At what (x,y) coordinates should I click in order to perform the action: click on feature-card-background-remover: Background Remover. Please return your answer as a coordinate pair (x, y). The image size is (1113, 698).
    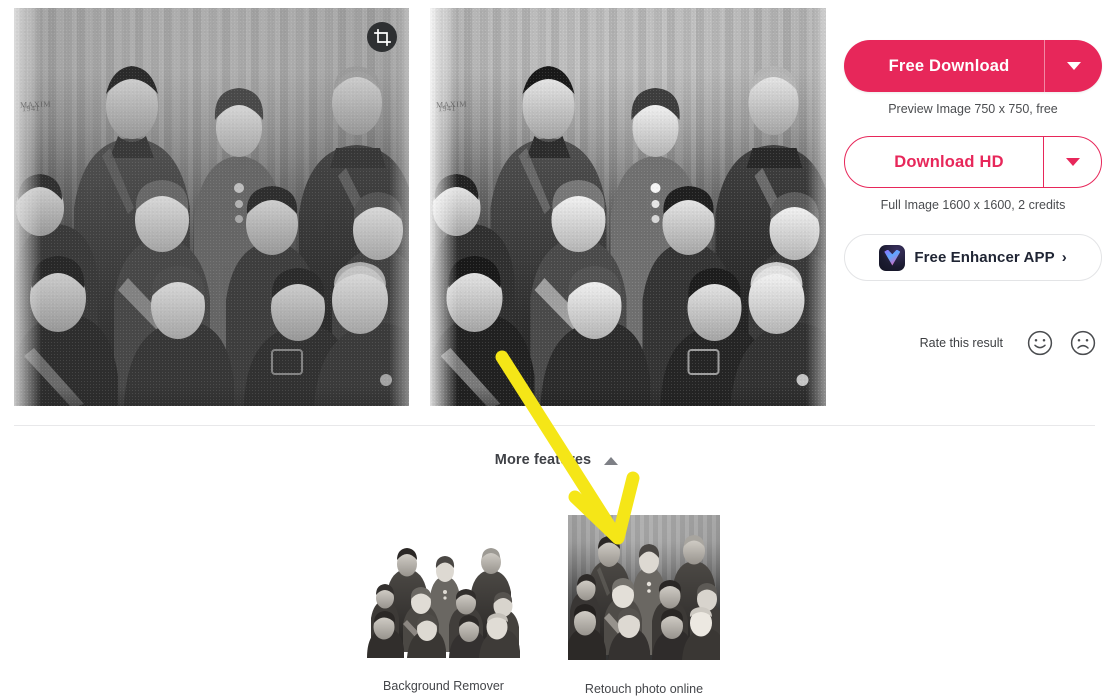
    Looking at the image, I should click on (443, 611).